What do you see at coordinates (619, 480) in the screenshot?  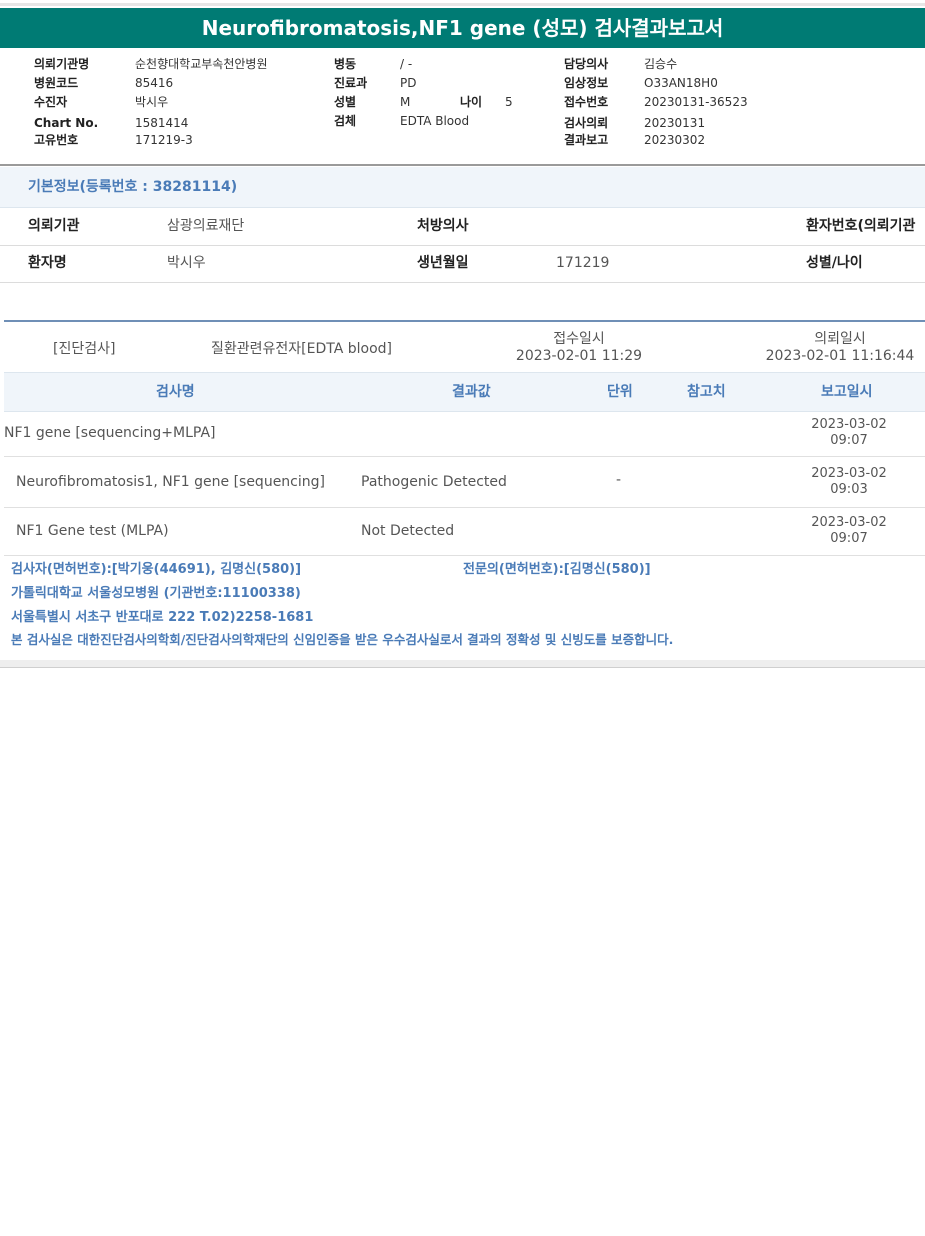 I see `test-unit: -` at bounding box center [619, 480].